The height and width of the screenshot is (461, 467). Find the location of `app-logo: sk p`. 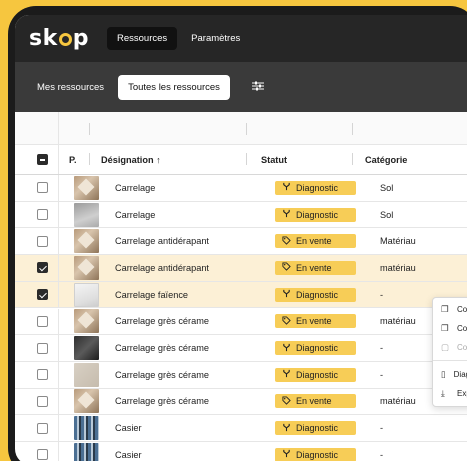

app-logo: sk p is located at coordinates (59, 38).